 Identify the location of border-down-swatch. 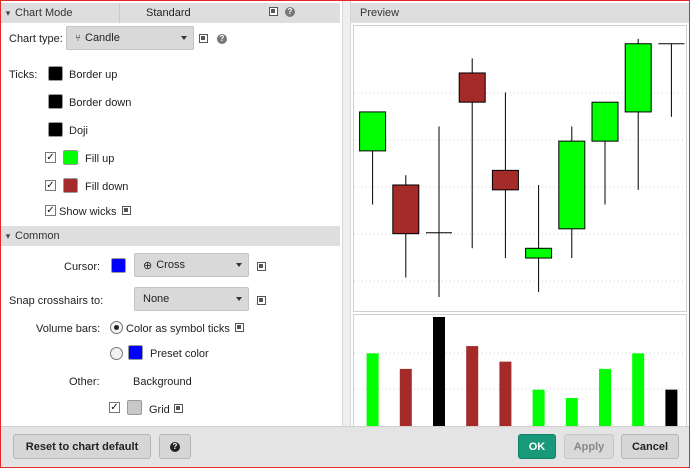
(55, 101).